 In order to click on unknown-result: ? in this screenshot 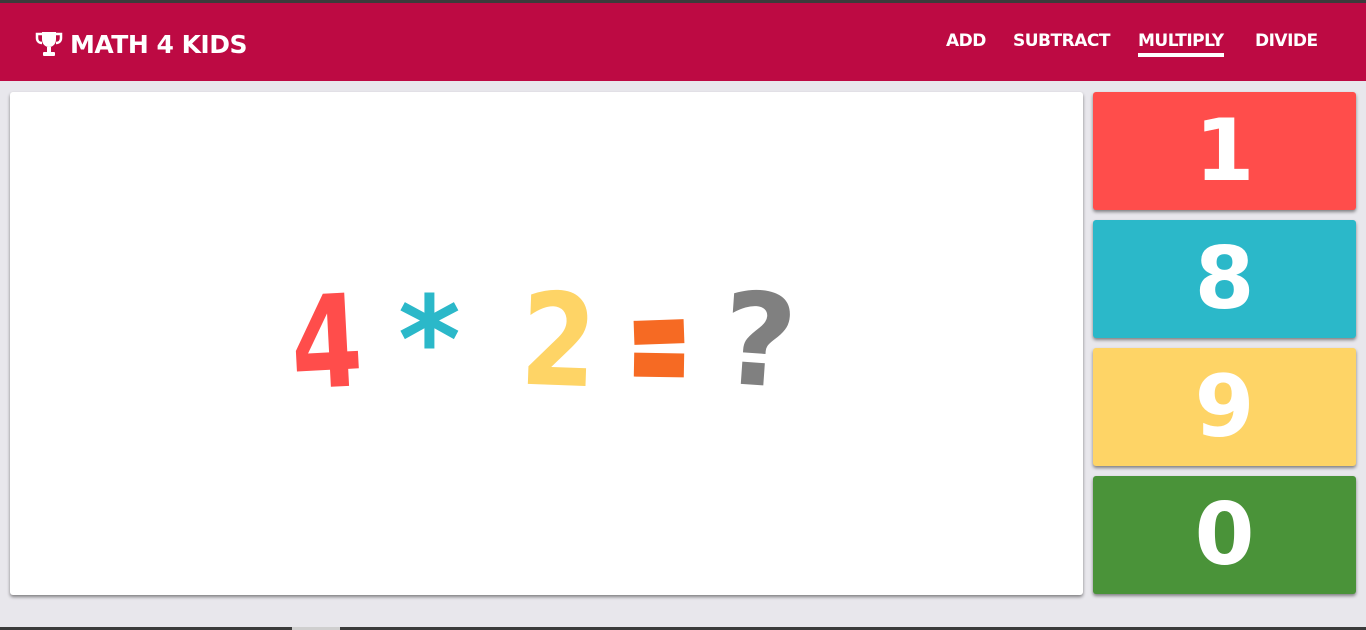, I will do `click(759, 341)`.